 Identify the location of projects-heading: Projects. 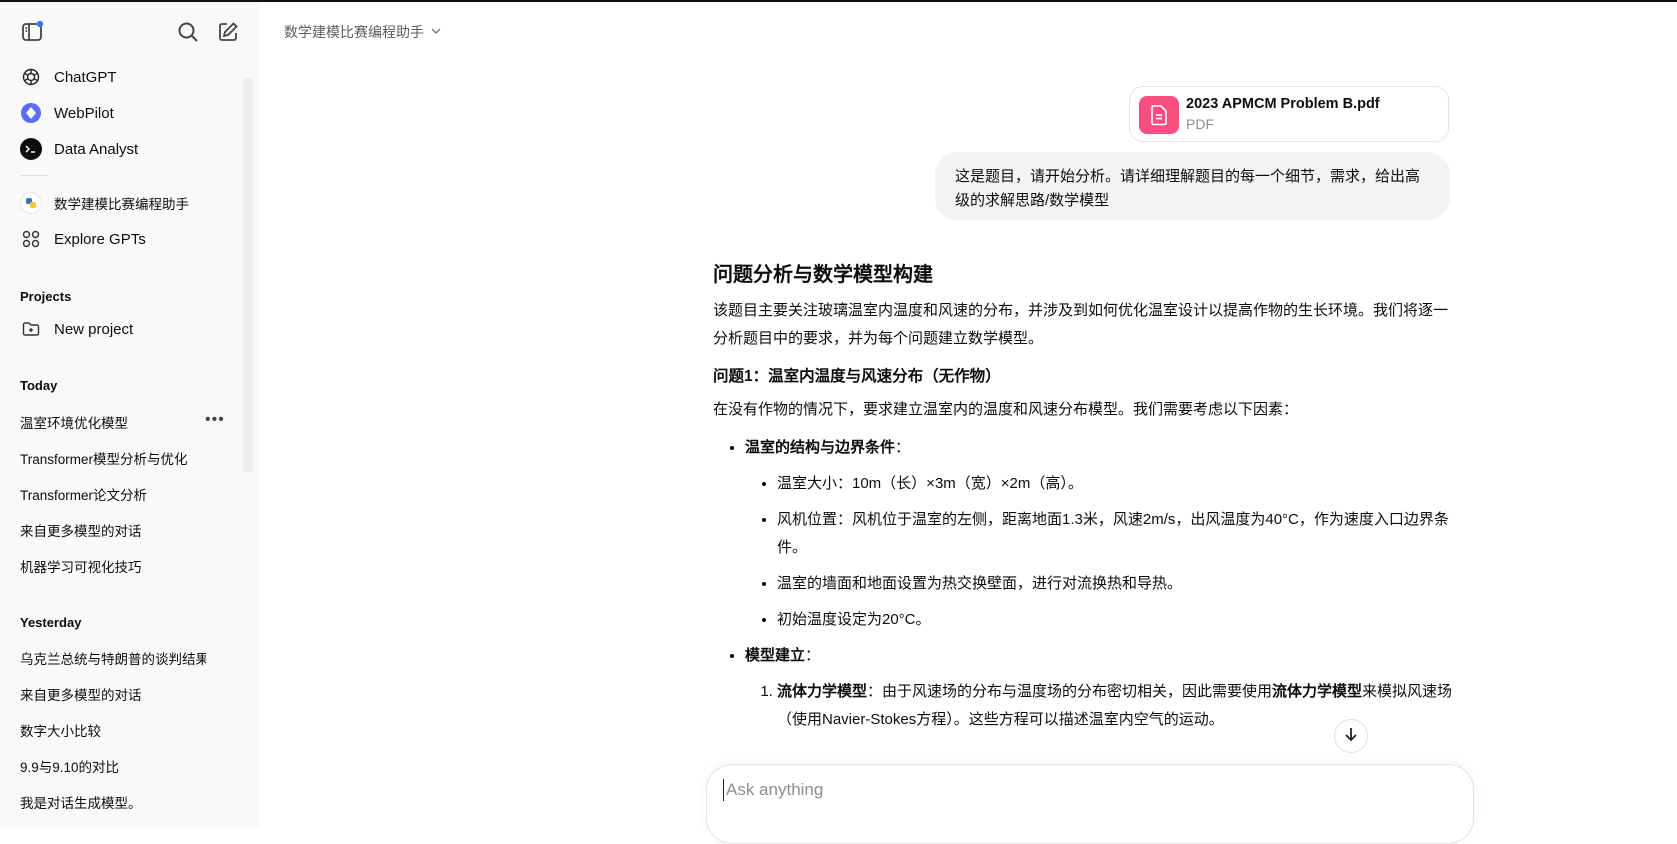
(46, 296).